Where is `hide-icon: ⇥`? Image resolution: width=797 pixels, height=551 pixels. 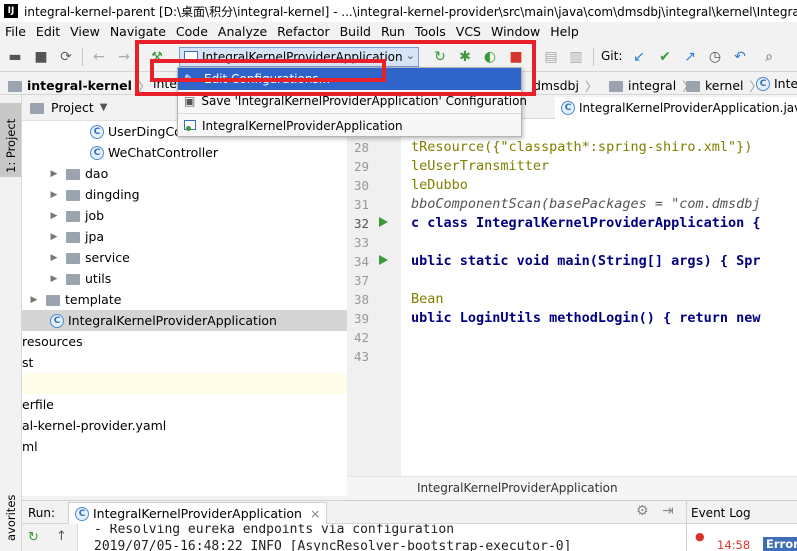
hide-icon: ⇥ is located at coordinates (668, 511).